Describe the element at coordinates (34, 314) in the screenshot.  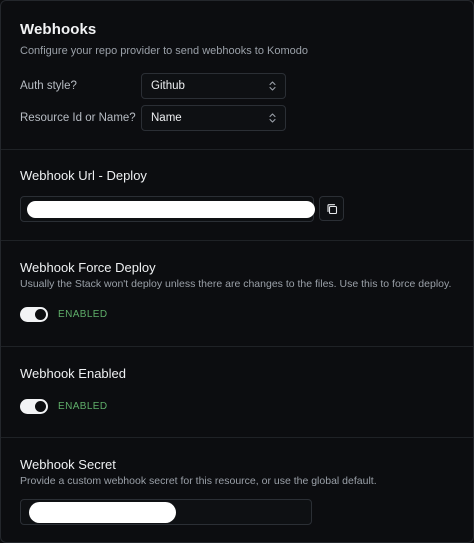
I see `force-deploy-switch` at that location.